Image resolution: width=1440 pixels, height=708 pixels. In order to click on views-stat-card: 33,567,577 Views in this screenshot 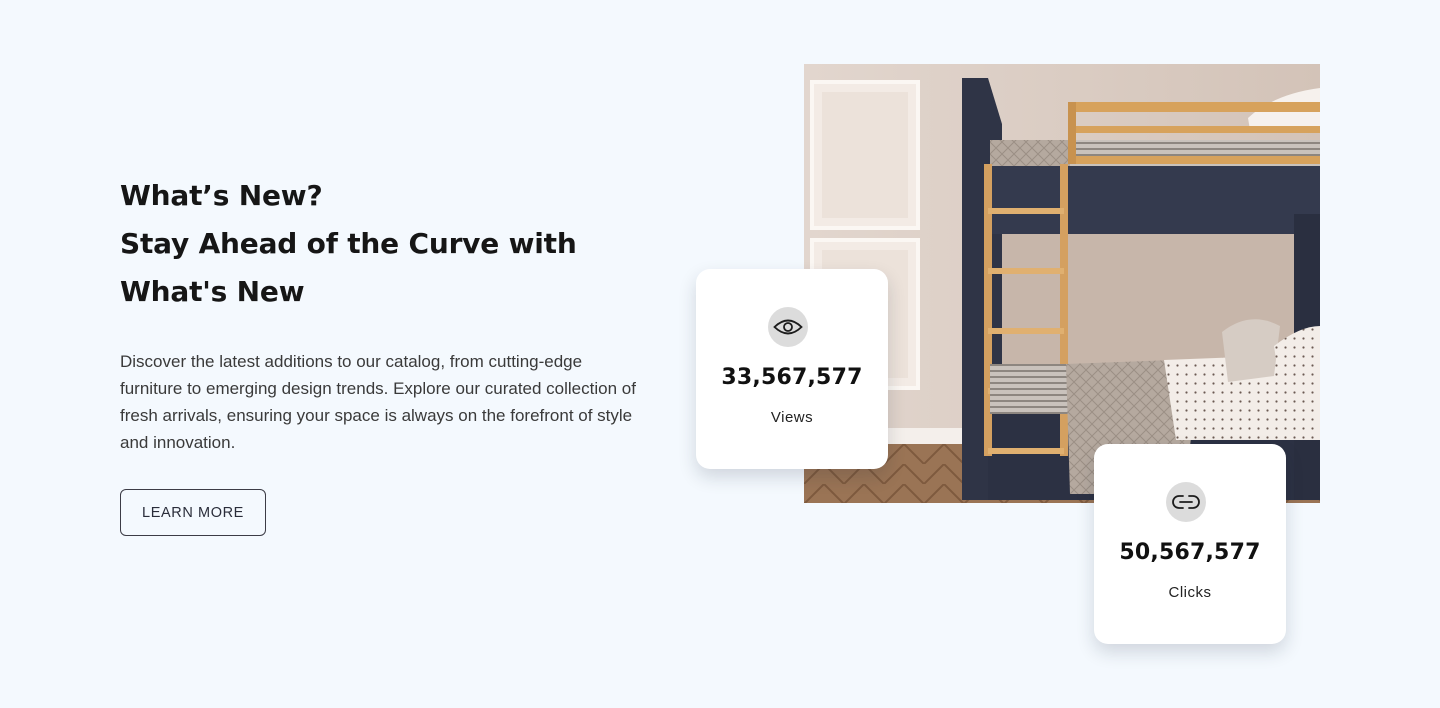, I will do `click(792, 369)`.